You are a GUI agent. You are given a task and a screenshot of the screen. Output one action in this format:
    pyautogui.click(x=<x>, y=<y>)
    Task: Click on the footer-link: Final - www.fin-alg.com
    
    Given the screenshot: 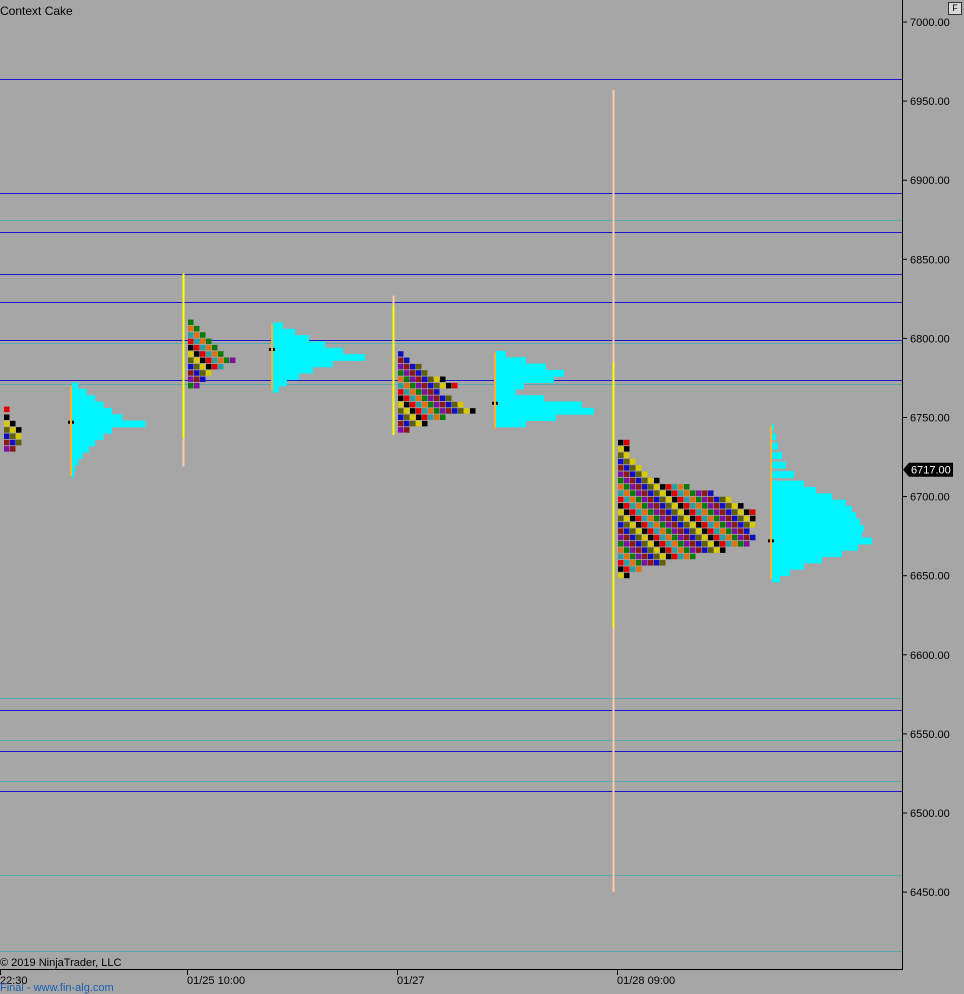 What is the action you would take?
    pyautogui.click(x=57, y=988)
    